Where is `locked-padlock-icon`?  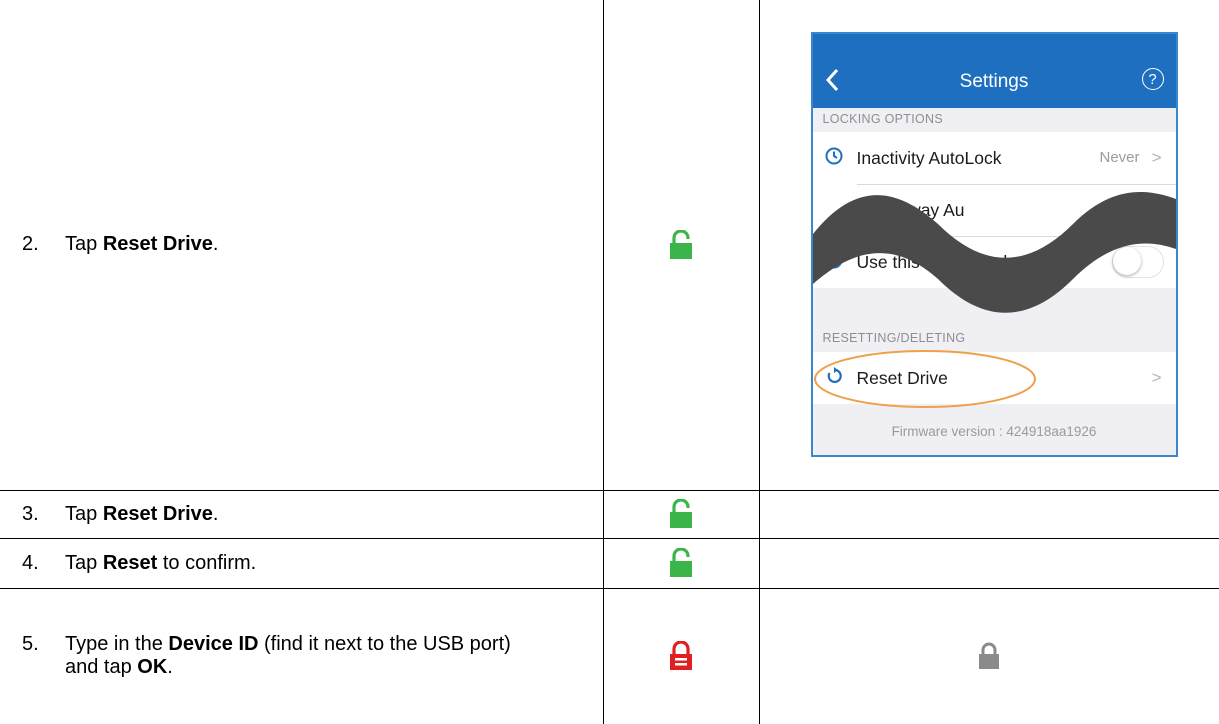 locked-padlock-icon is located at coordinates (681, 656).